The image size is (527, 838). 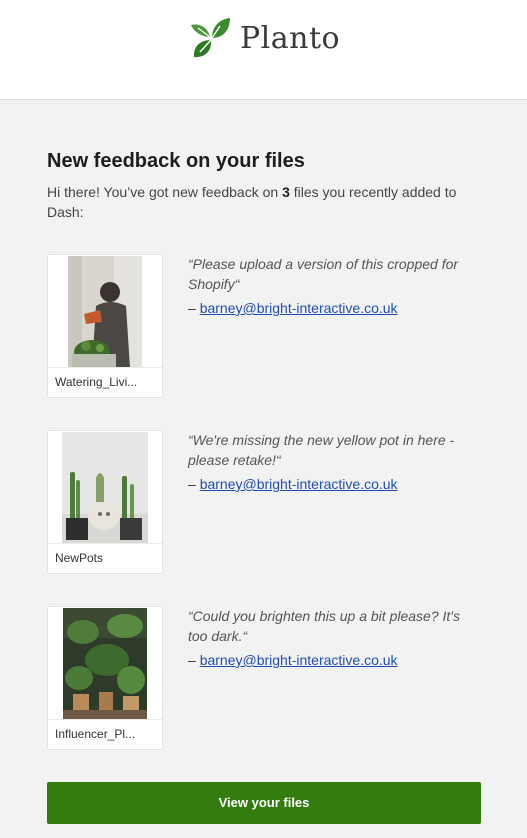 What do you see at coordinates (176, 161) in the screenshot?
I see `page-title: New feedback on your files` at bounding box center [176, 161].